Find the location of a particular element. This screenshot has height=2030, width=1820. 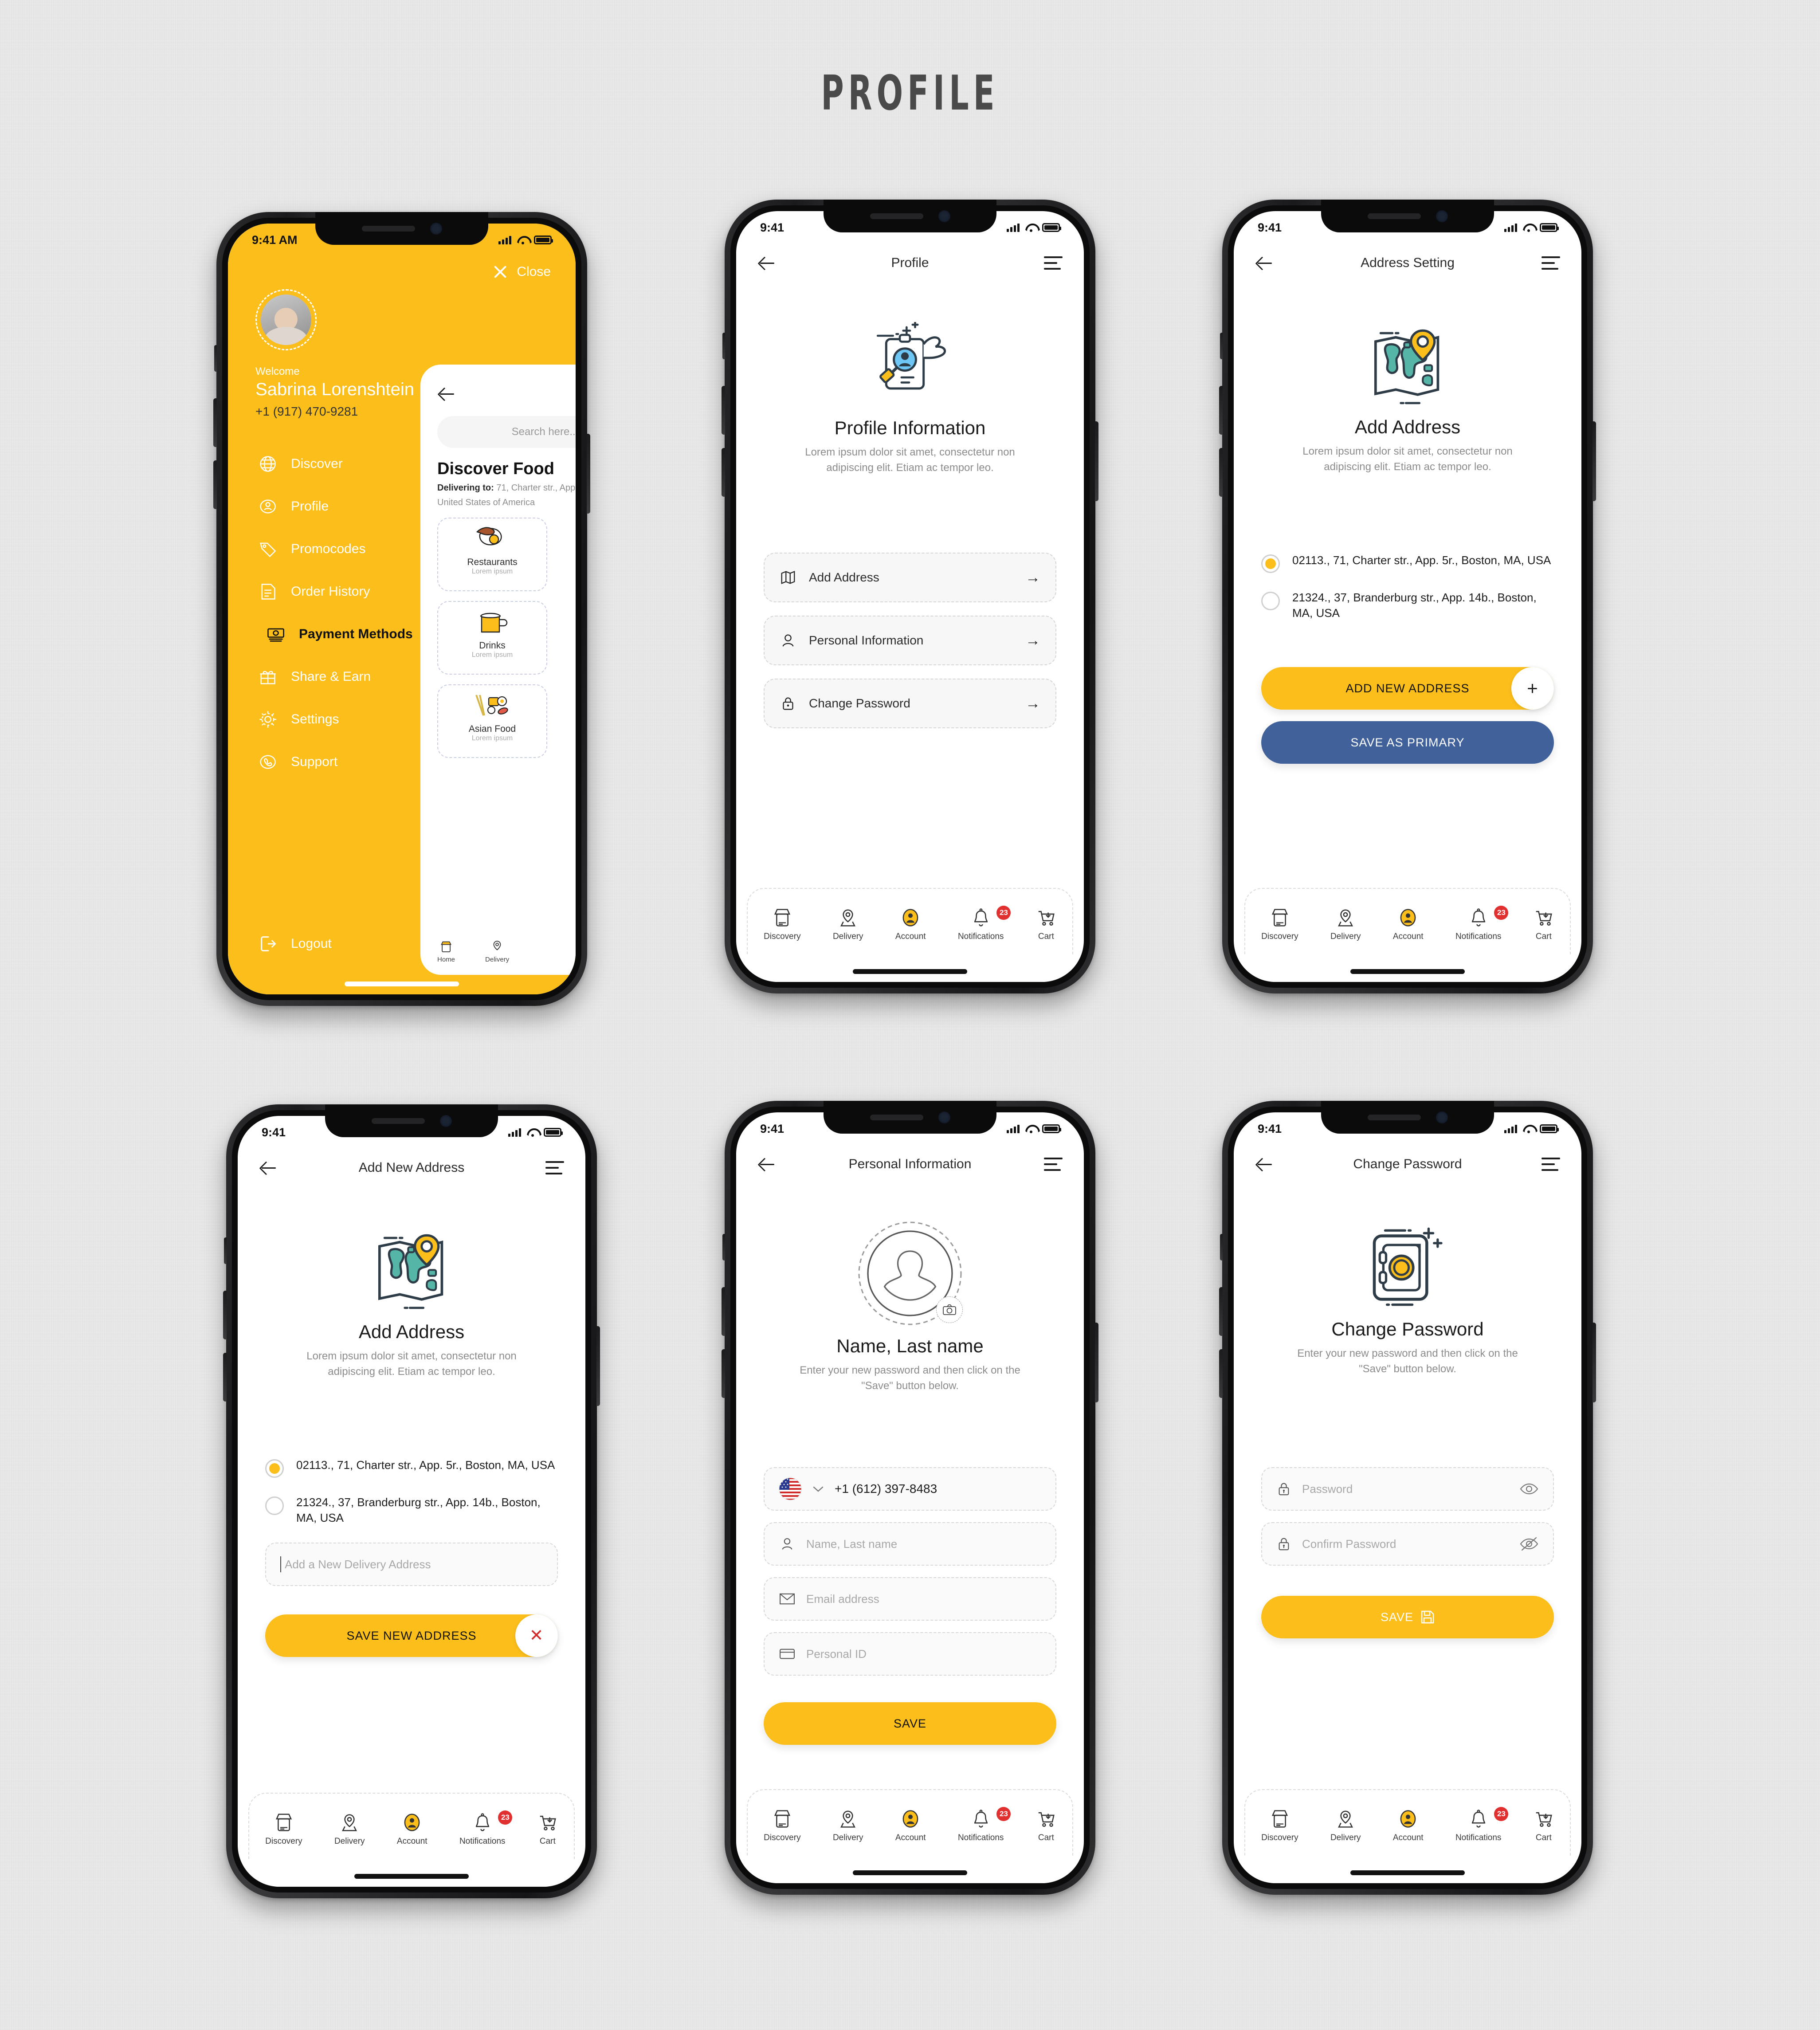

phone-field: +1 (612) 397-8483 is located at coordinates (910, 1489).